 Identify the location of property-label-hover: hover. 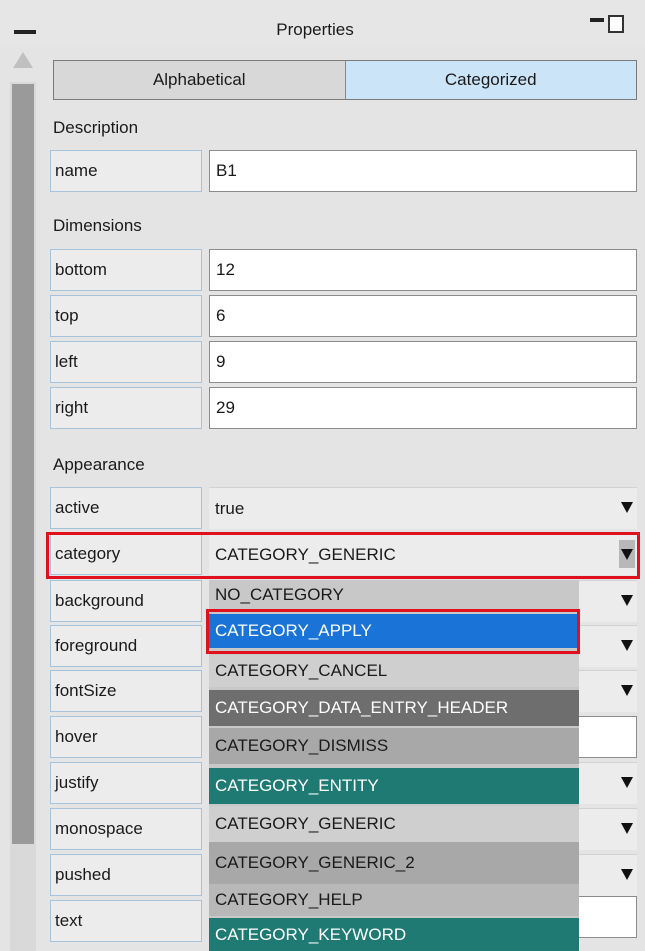
(126, 737).